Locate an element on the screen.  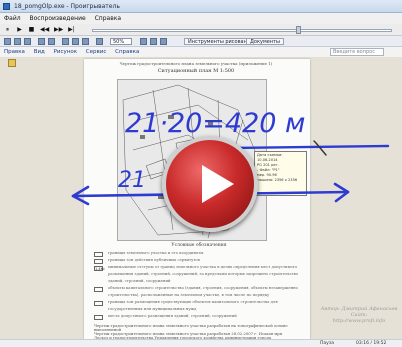
formula-underline is located at coordinates (310, 147).